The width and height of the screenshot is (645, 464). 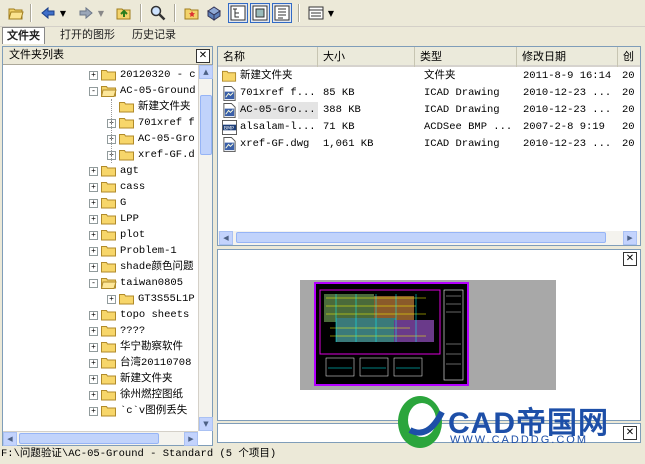 What do you see at coordinates (158, 75) in the screenshot?
I see `tree-item-label: 20120320 - c` at bounding box center [158, 75].